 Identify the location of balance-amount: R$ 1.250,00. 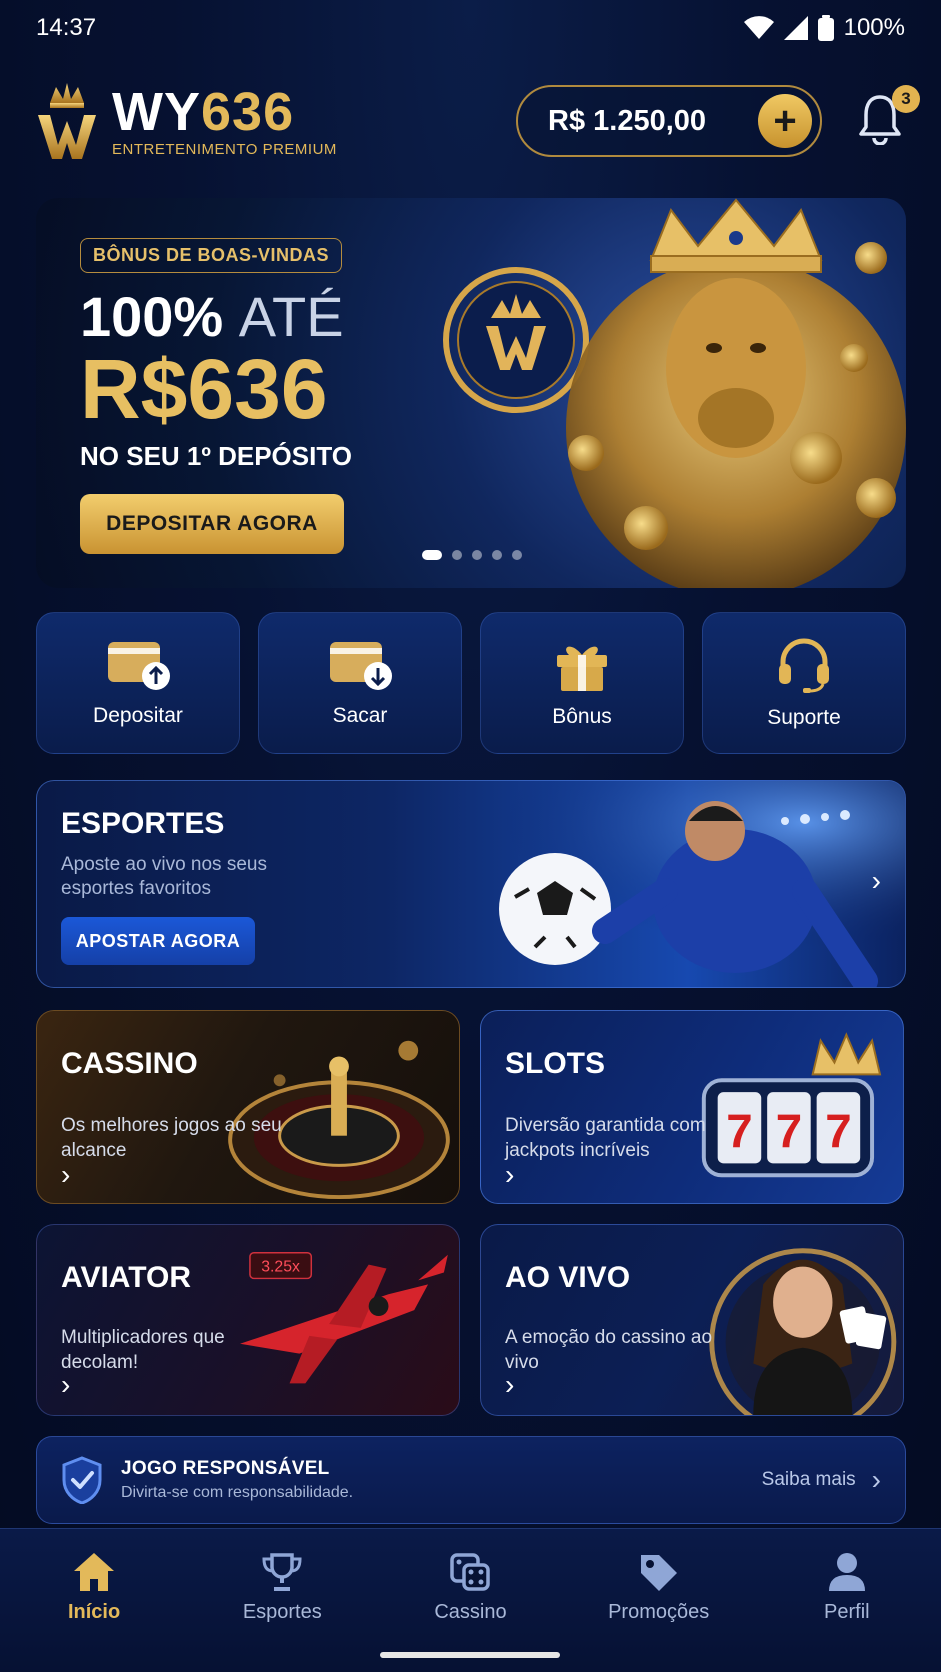
(627, 120).